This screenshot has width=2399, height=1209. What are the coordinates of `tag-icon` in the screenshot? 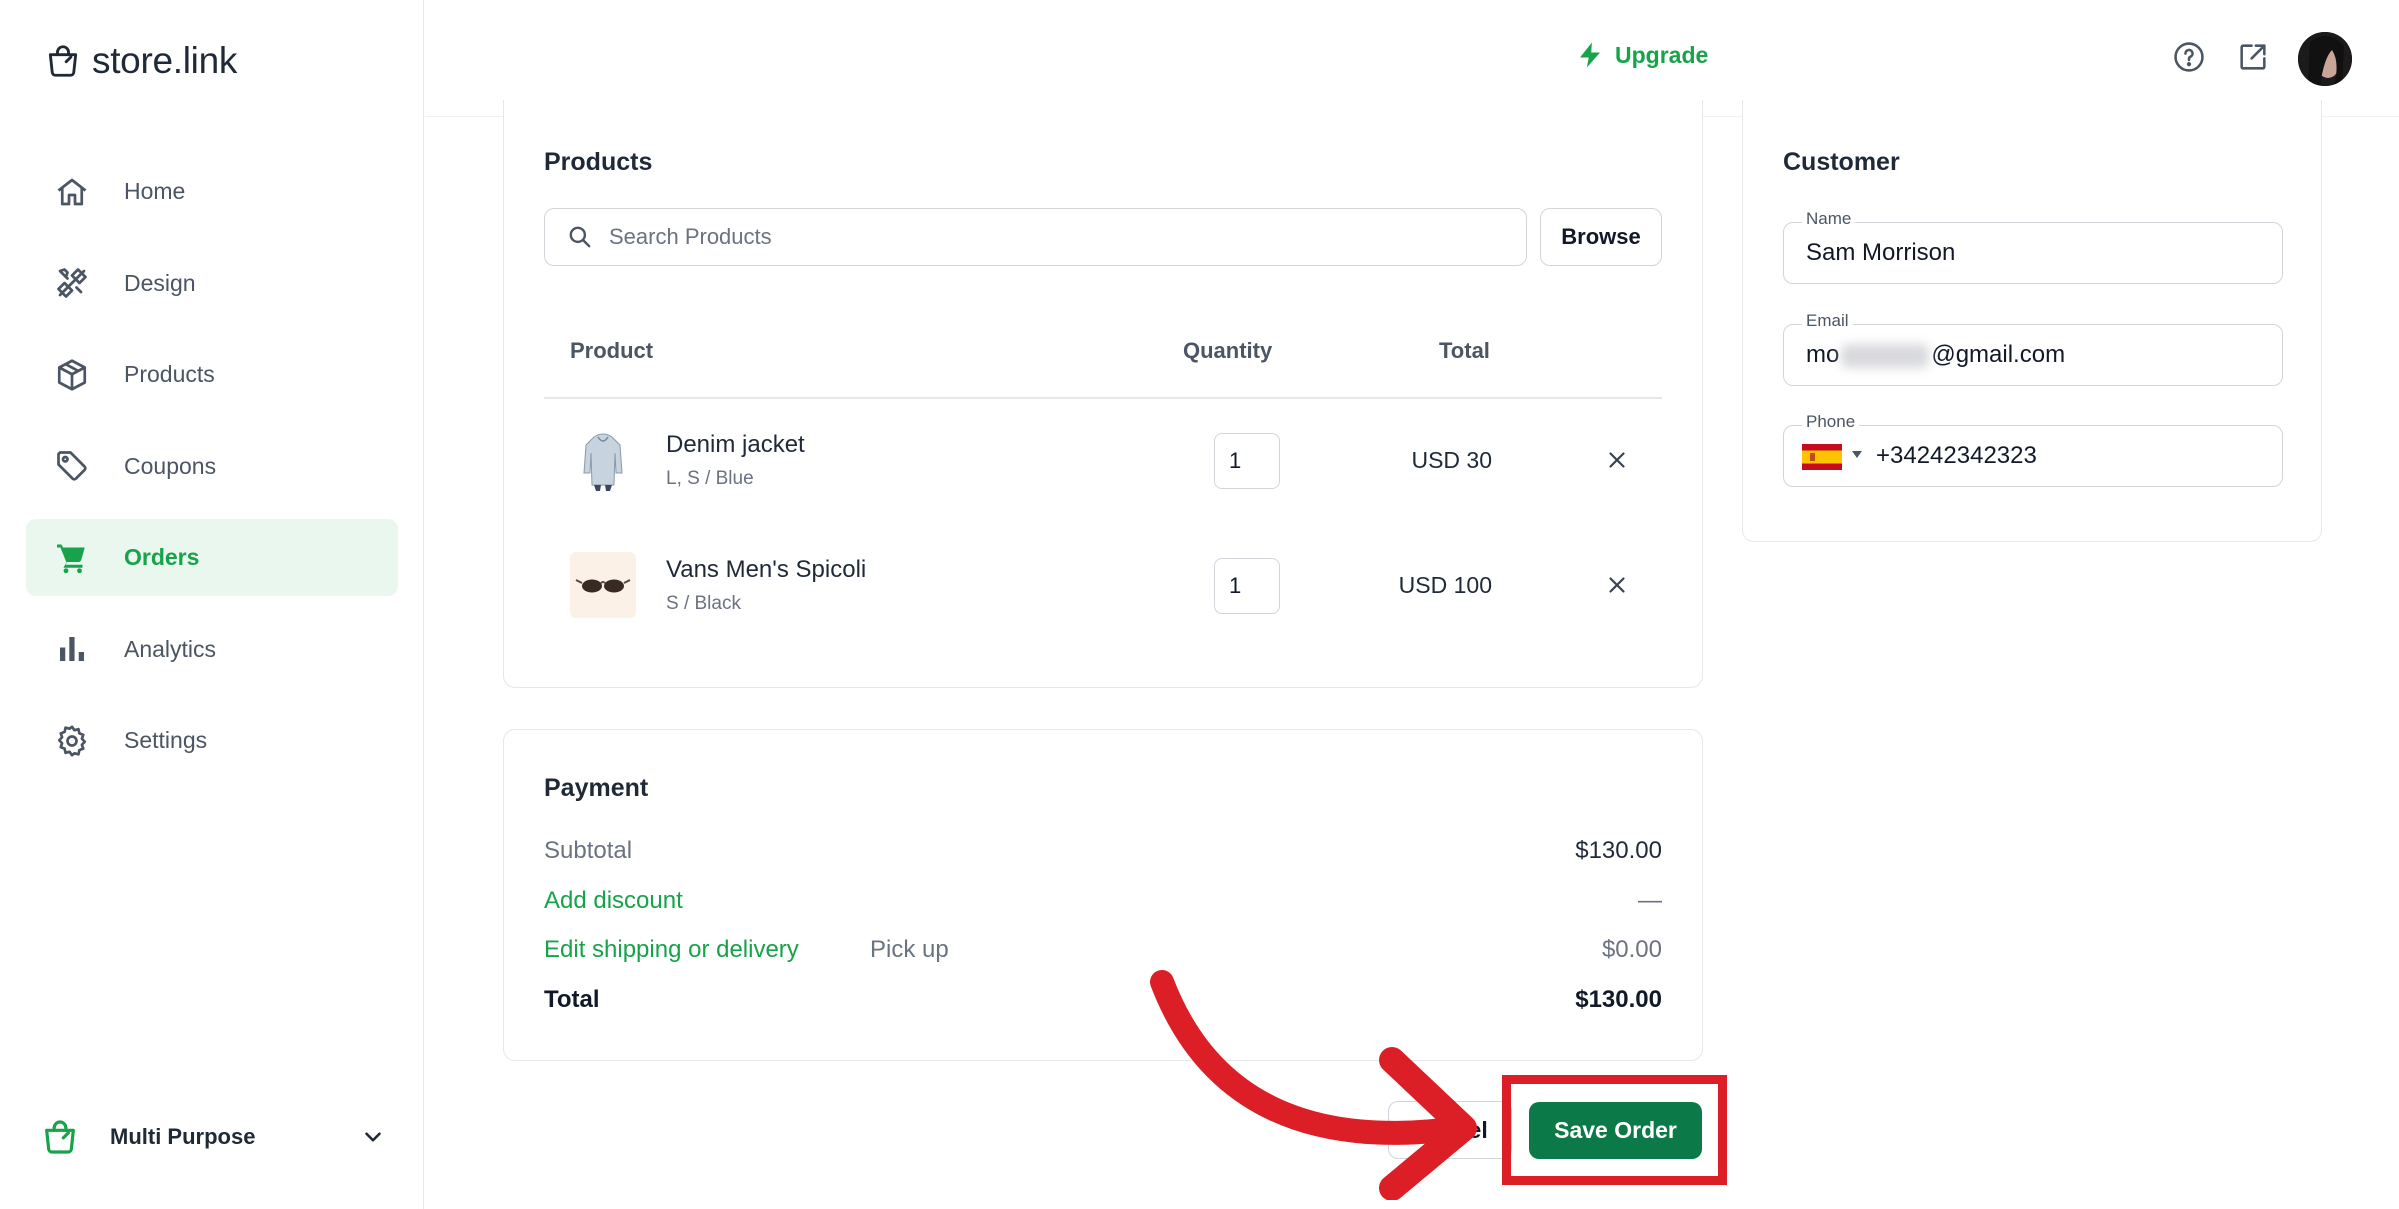 It's located at (72, 466).